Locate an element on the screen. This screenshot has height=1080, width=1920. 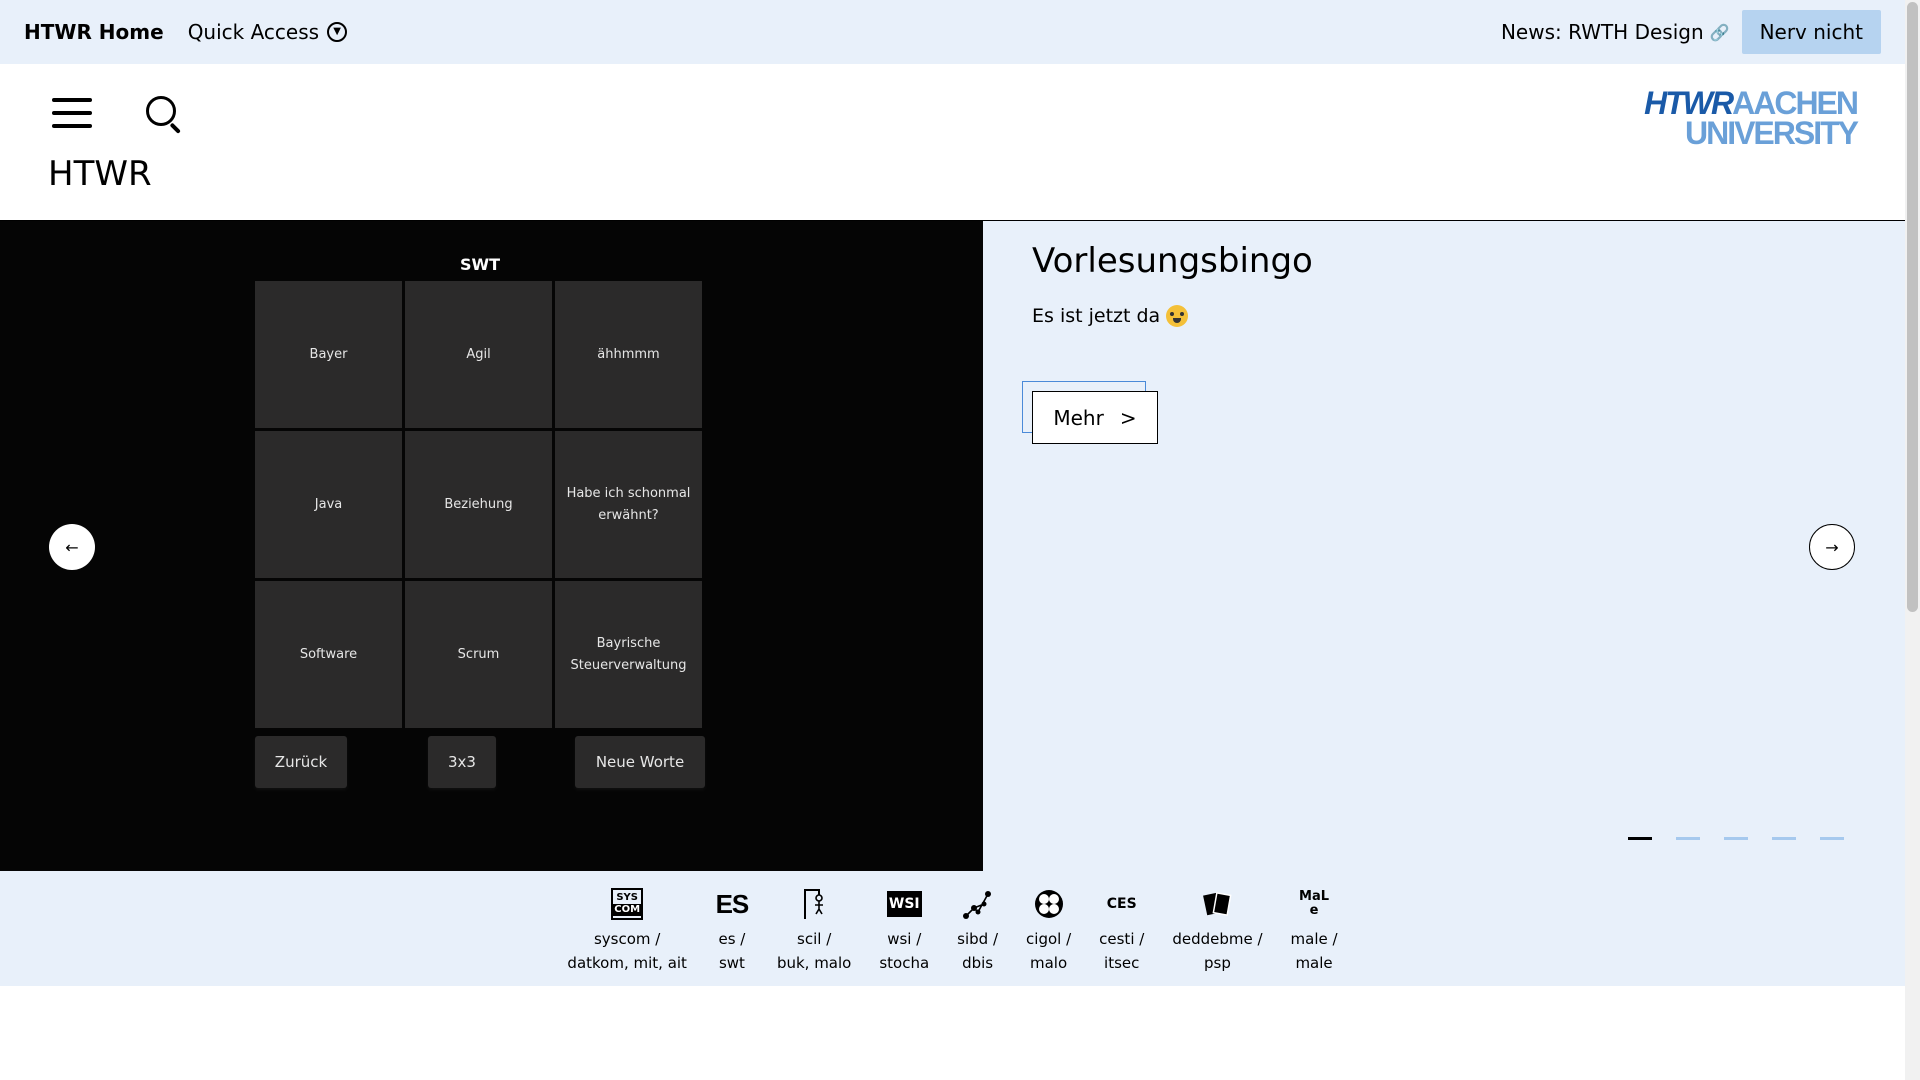
quicklink-es: ES es / swt is located at coordinates (732, 936).